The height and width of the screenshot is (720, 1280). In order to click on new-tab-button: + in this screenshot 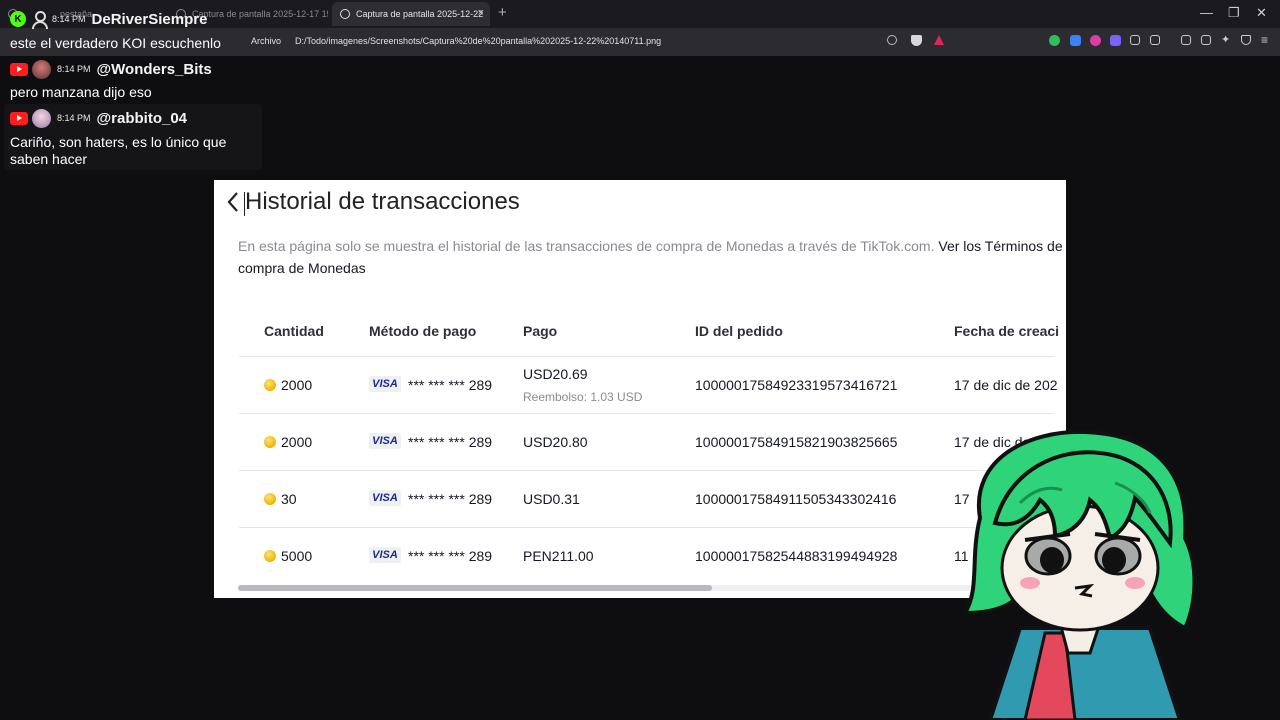, I will do `click(502, 13)`.